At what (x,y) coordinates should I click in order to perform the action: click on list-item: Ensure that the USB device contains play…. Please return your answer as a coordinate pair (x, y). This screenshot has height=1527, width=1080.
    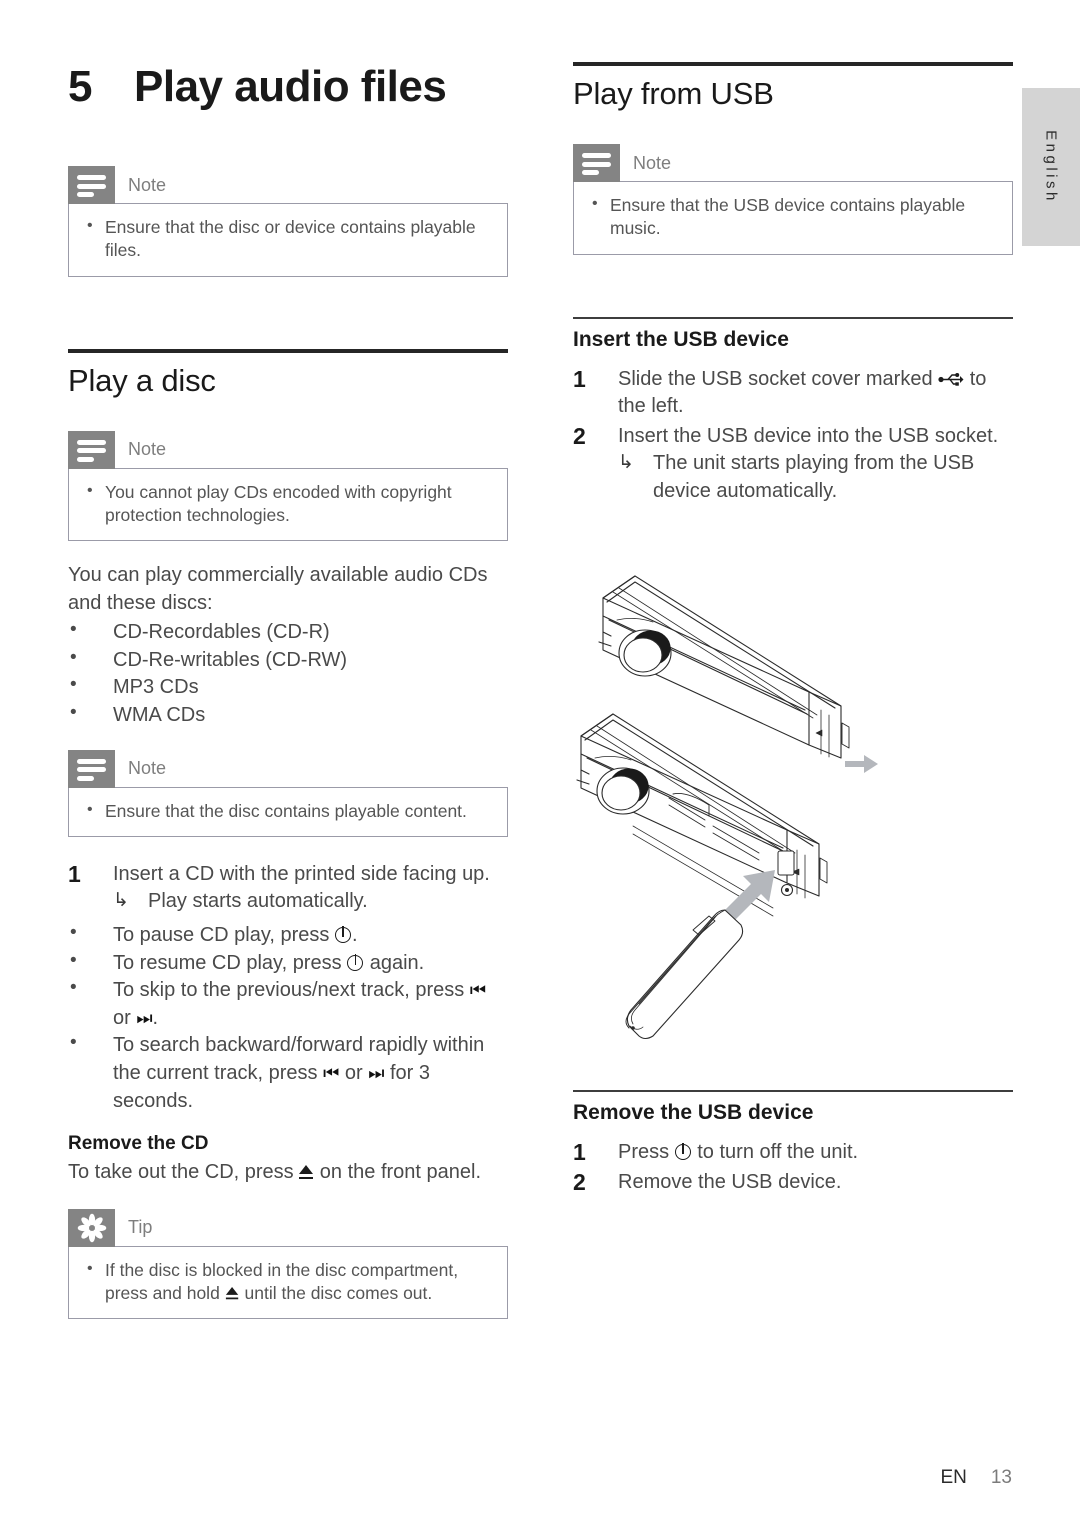
    Looking at the image, I should click on (793, 217).